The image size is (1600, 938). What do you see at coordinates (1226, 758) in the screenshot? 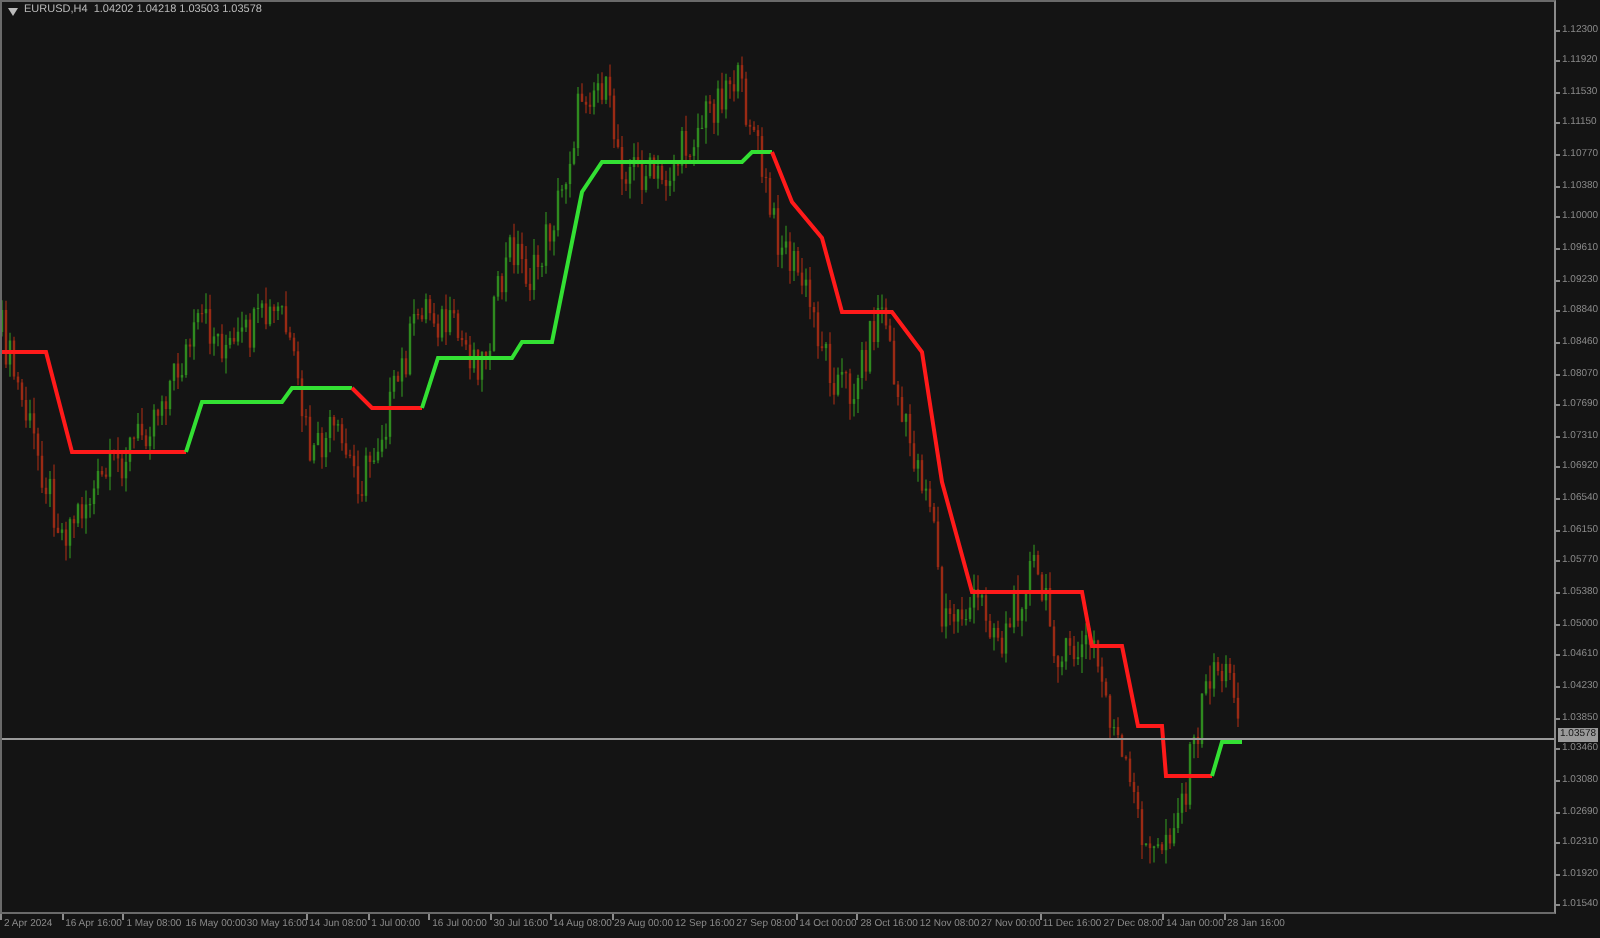
I see `uptrend-line-segment` at bounding box center [1226, 758].